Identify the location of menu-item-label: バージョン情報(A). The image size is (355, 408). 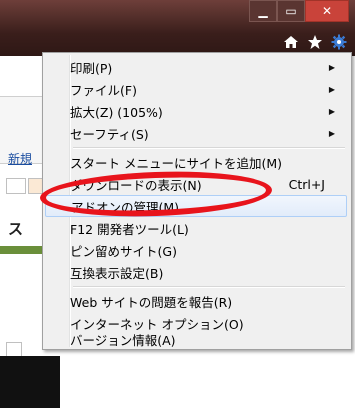
(123, 340).